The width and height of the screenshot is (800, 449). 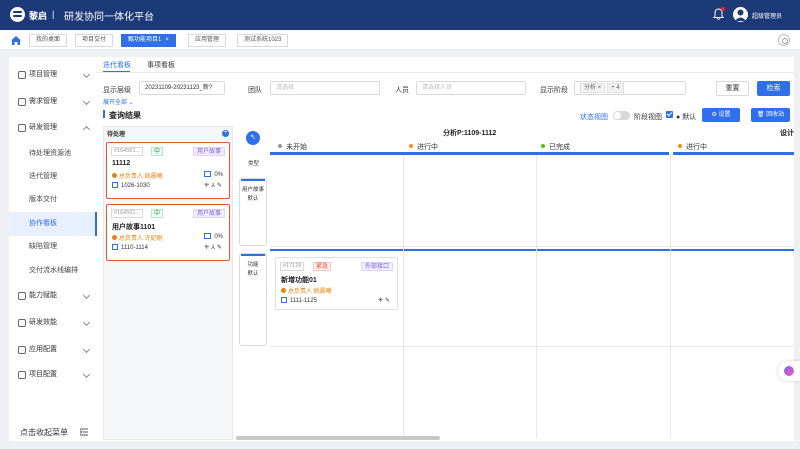 I want to click on column-divider, so click(x=536, y=296).